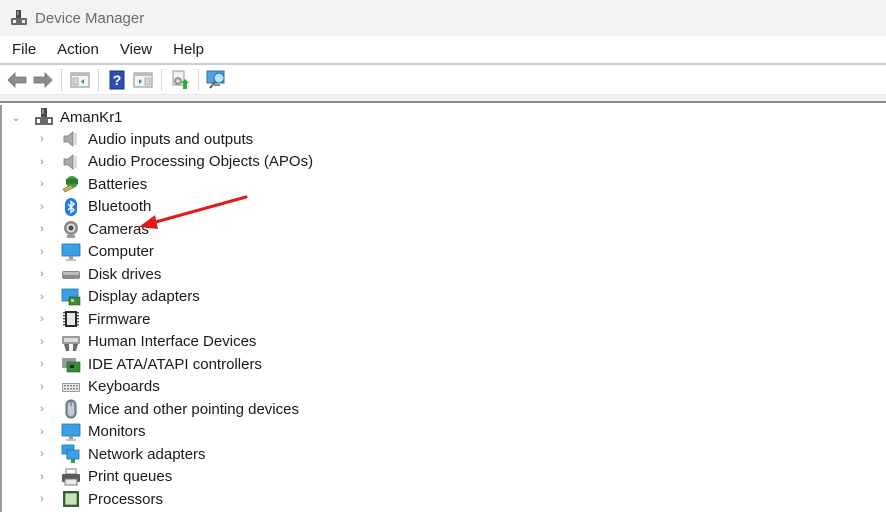 This screenshot has height=512, width=886. What do you see at coordinates (71, 409) in the screenshot?
I see `mouse-icon` at bounding box center [71, 409].